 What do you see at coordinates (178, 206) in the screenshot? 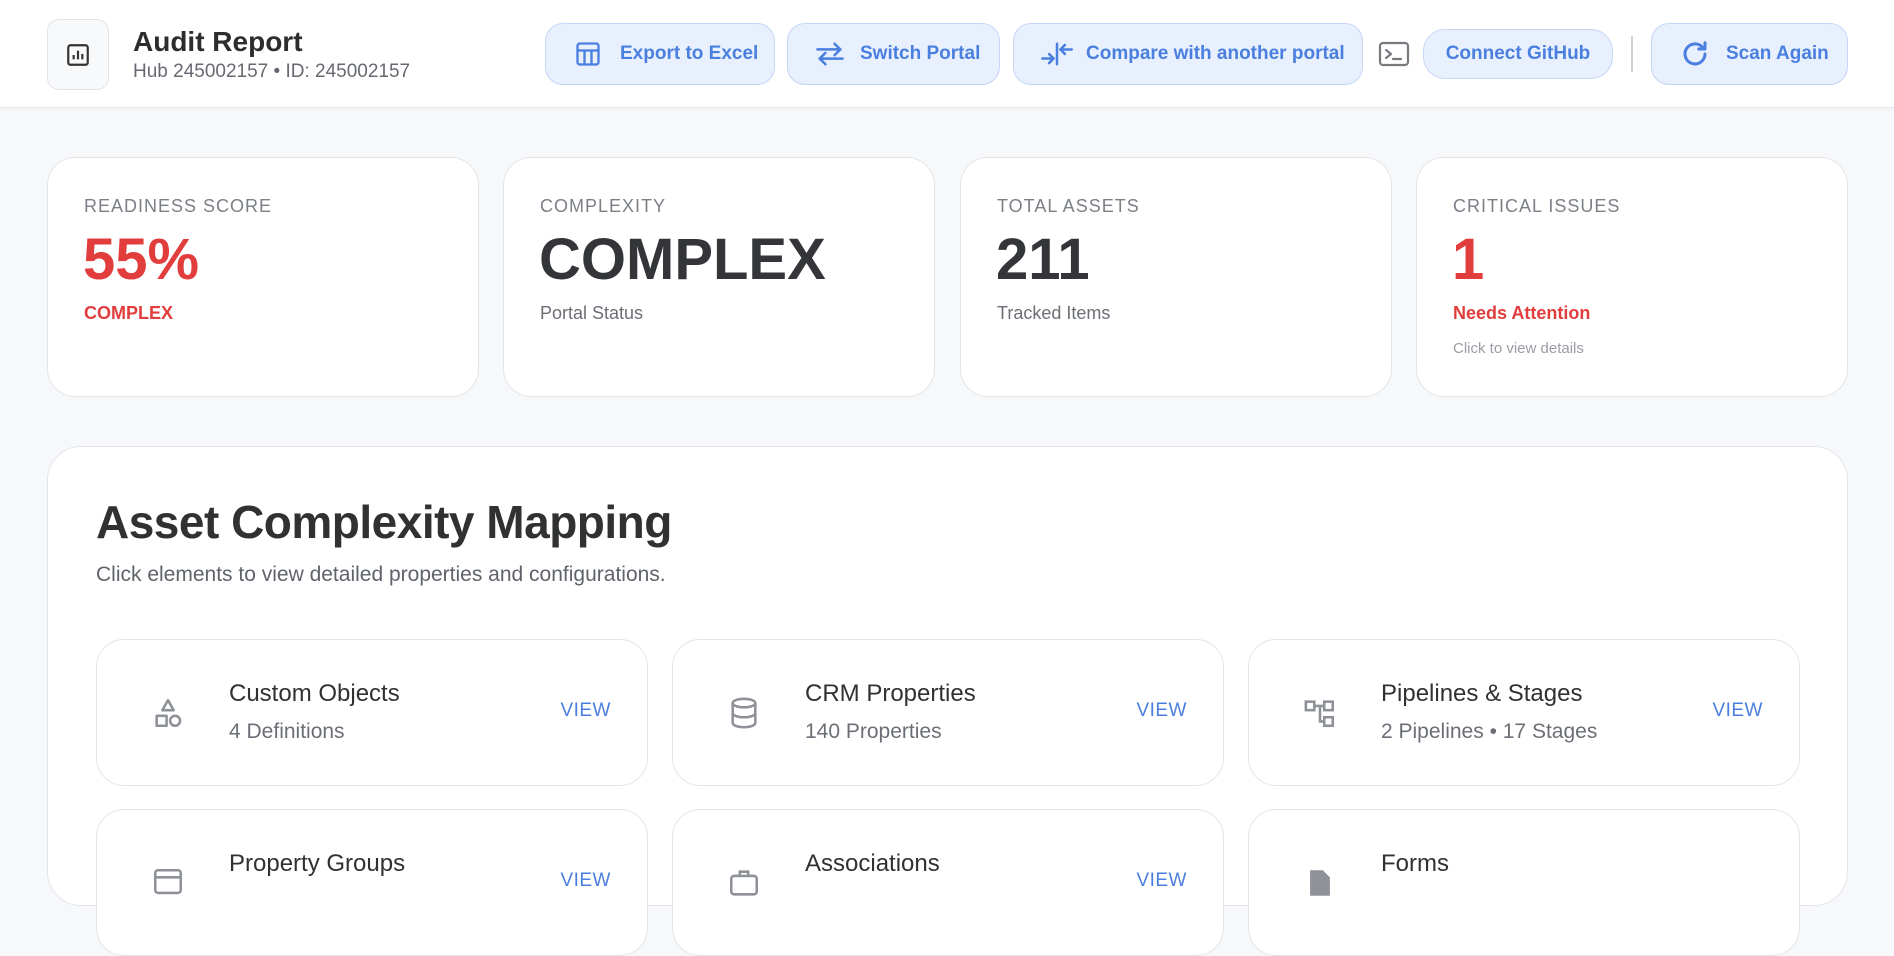
I see `stat-label: READINESS SCORE` at bounding box center [178, 206].